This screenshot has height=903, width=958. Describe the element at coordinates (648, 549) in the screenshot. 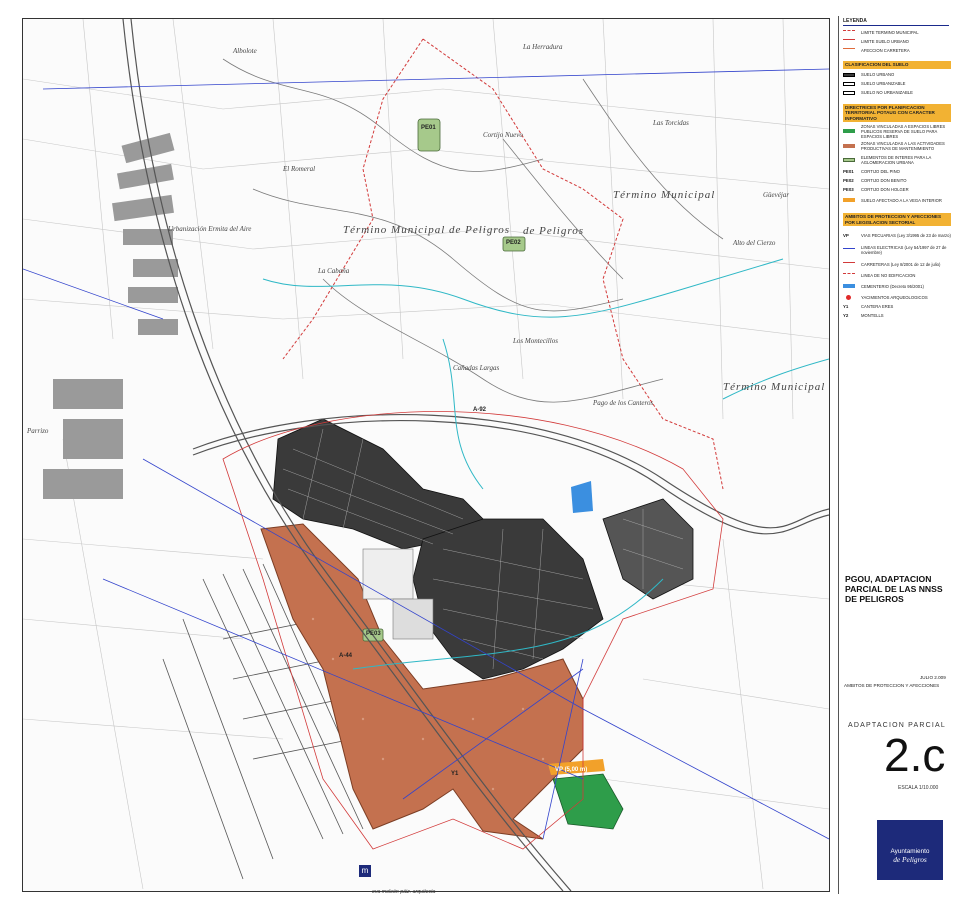

I see `urban-core-east` at that location.